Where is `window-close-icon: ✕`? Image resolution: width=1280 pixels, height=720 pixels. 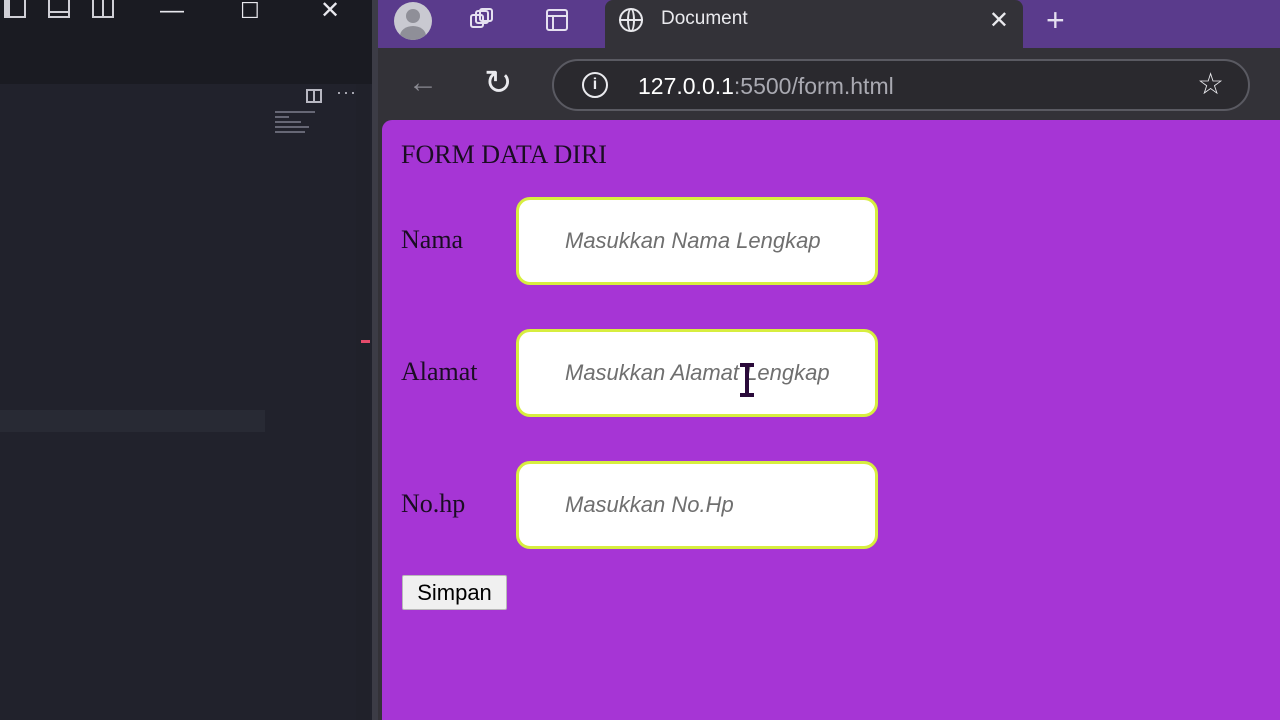 window-close-icon: ✕ is located at coordinates (330, 11).